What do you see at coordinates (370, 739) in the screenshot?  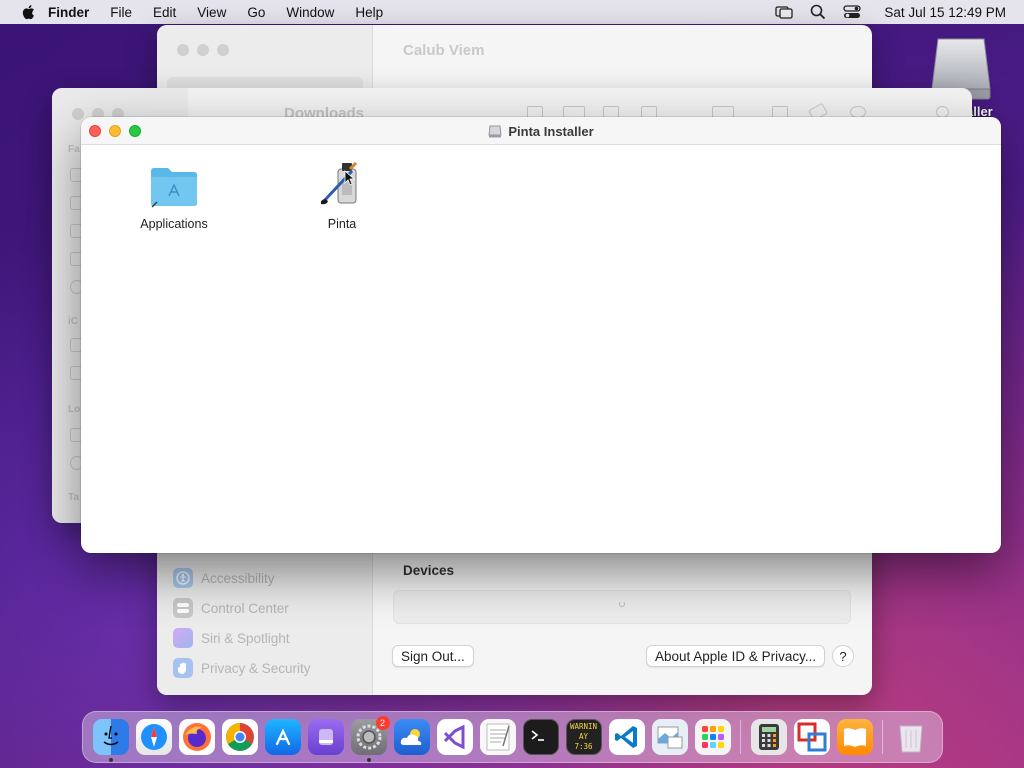 I see `system-settings-icon: 2` at bounding box center [370, 739].